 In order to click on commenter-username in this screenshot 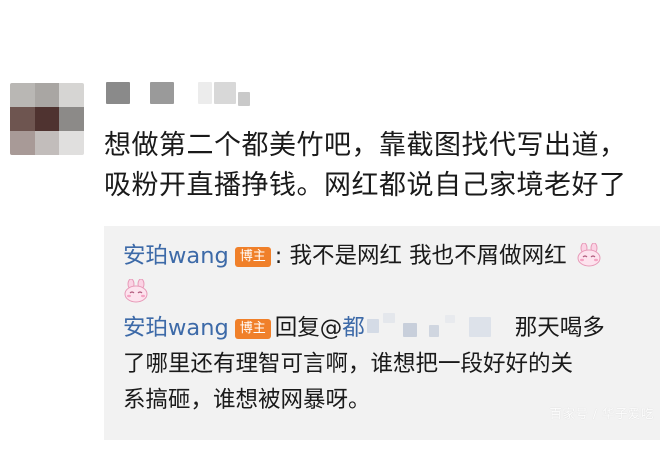, I will do `click(189, 93)`.